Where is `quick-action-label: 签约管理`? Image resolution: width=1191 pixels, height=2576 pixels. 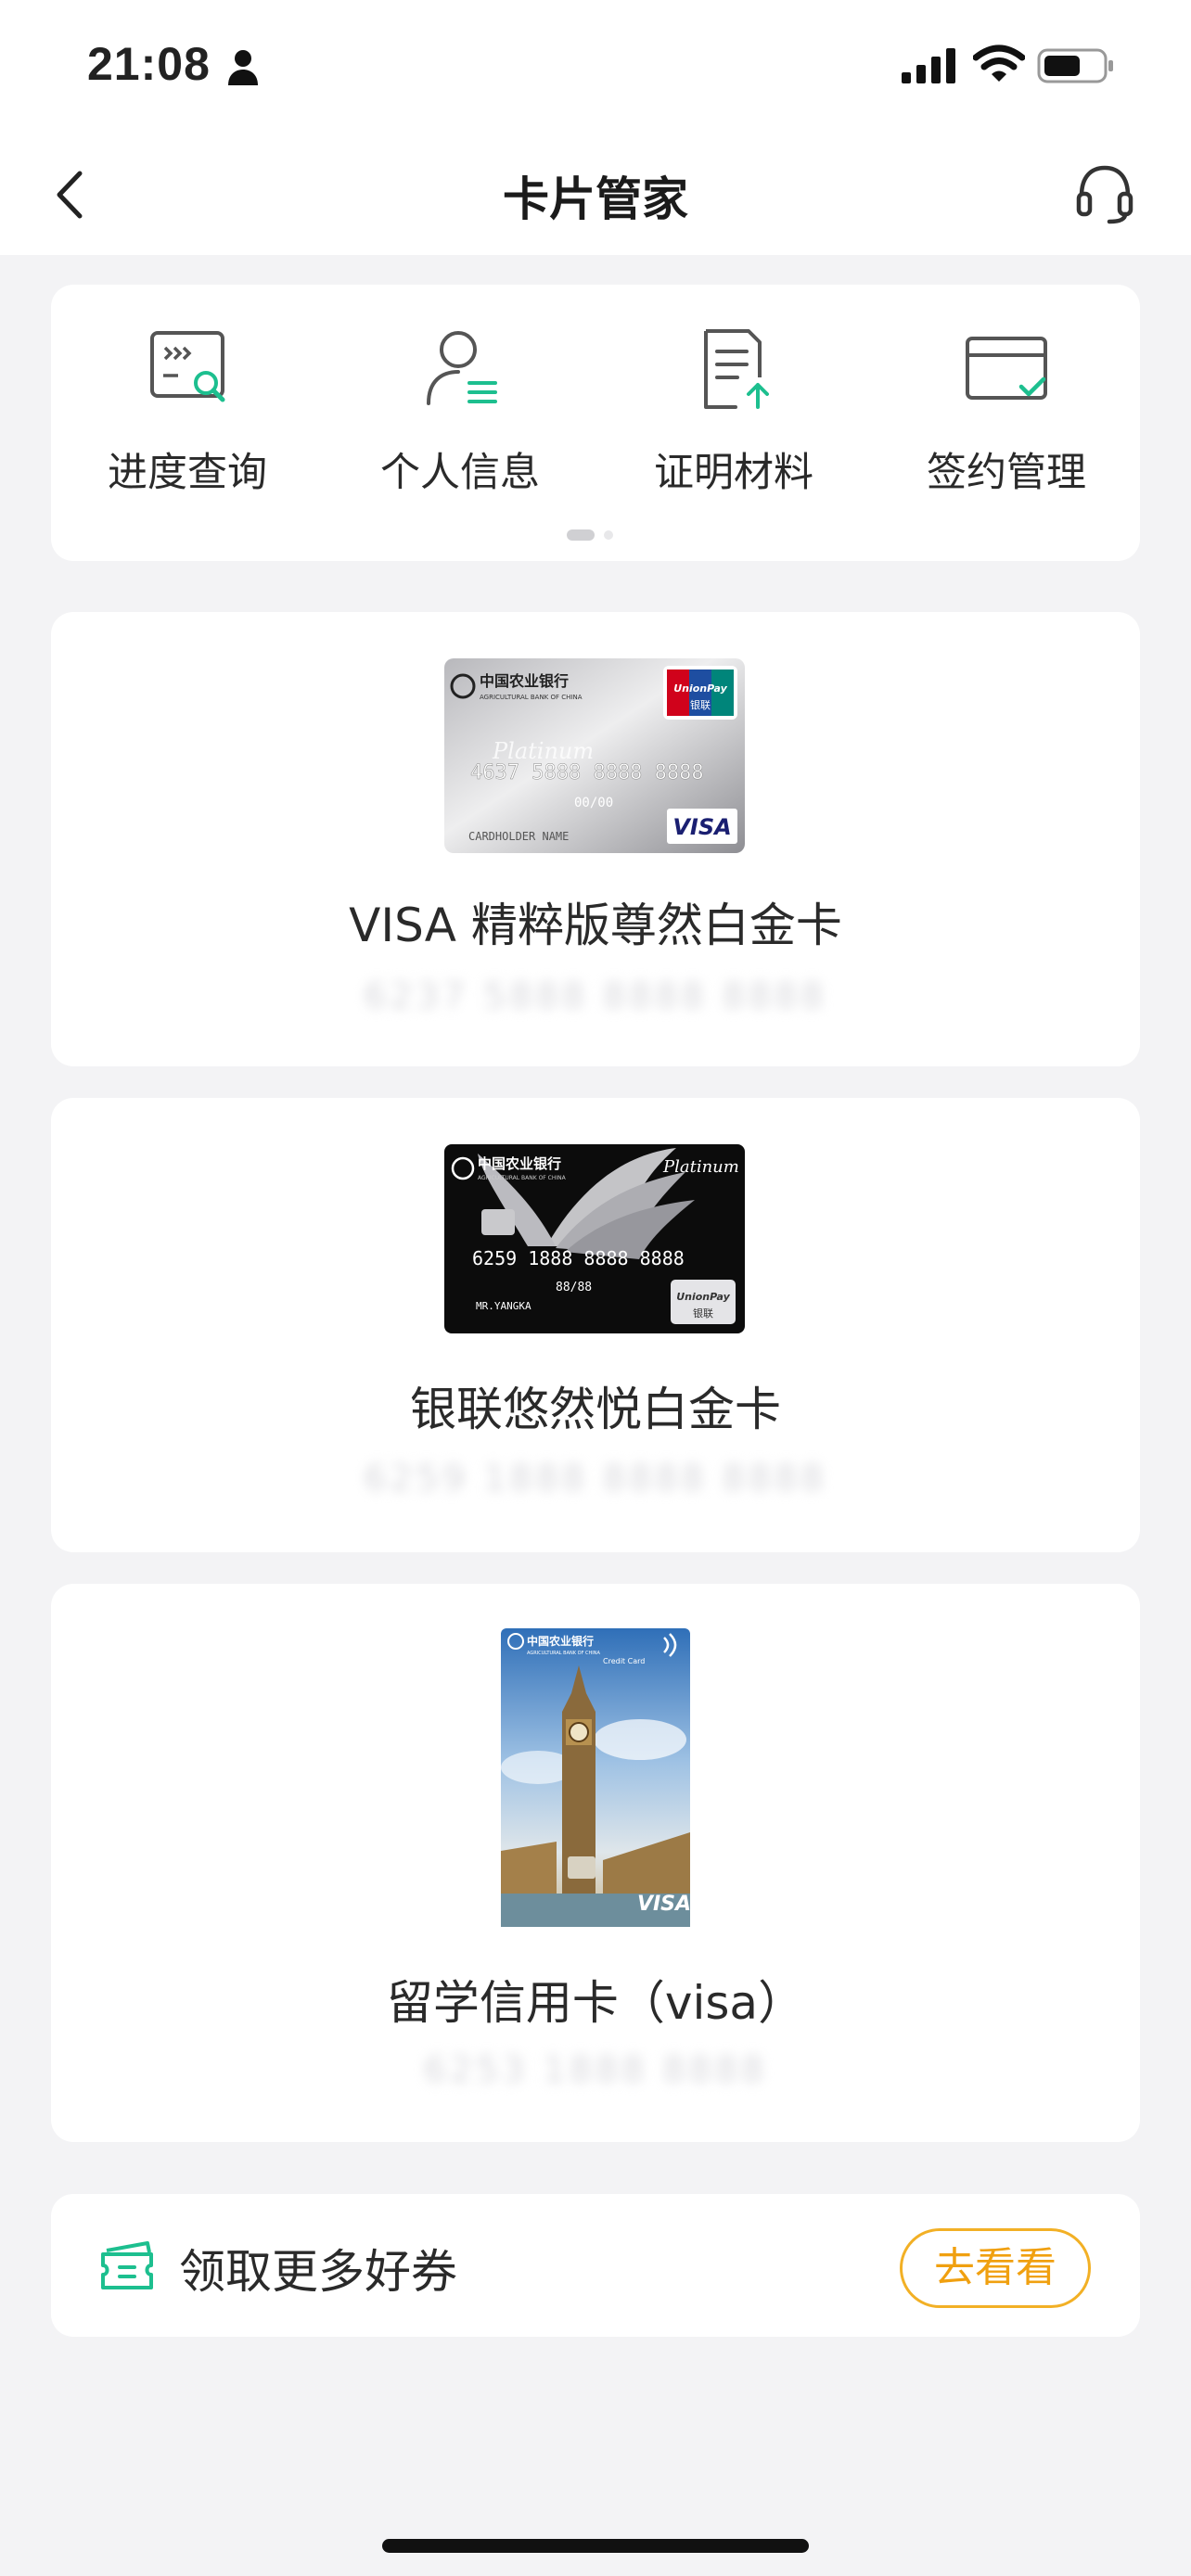
quick-action-label: 签约管理 is located at coordinates (1007, 473).